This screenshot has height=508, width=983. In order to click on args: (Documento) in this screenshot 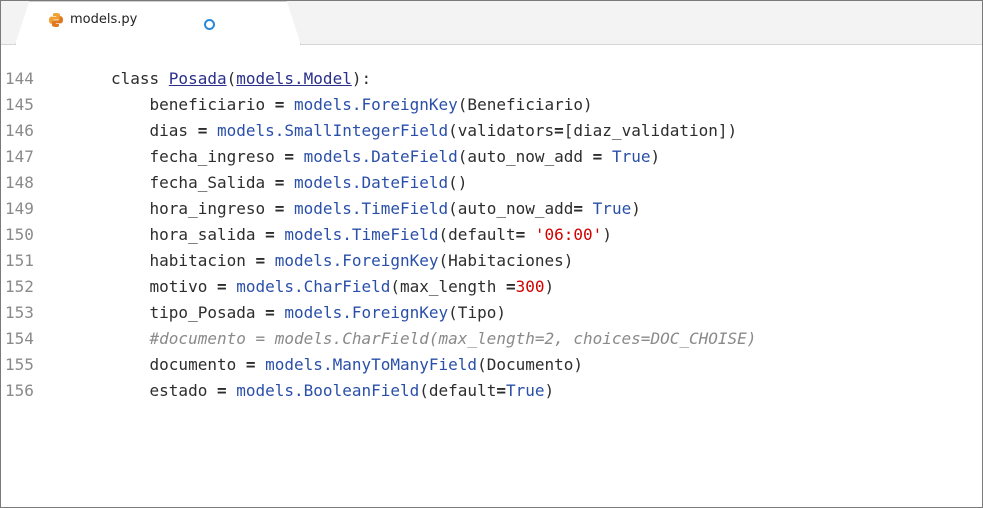, I will do `click(530, 364)`.